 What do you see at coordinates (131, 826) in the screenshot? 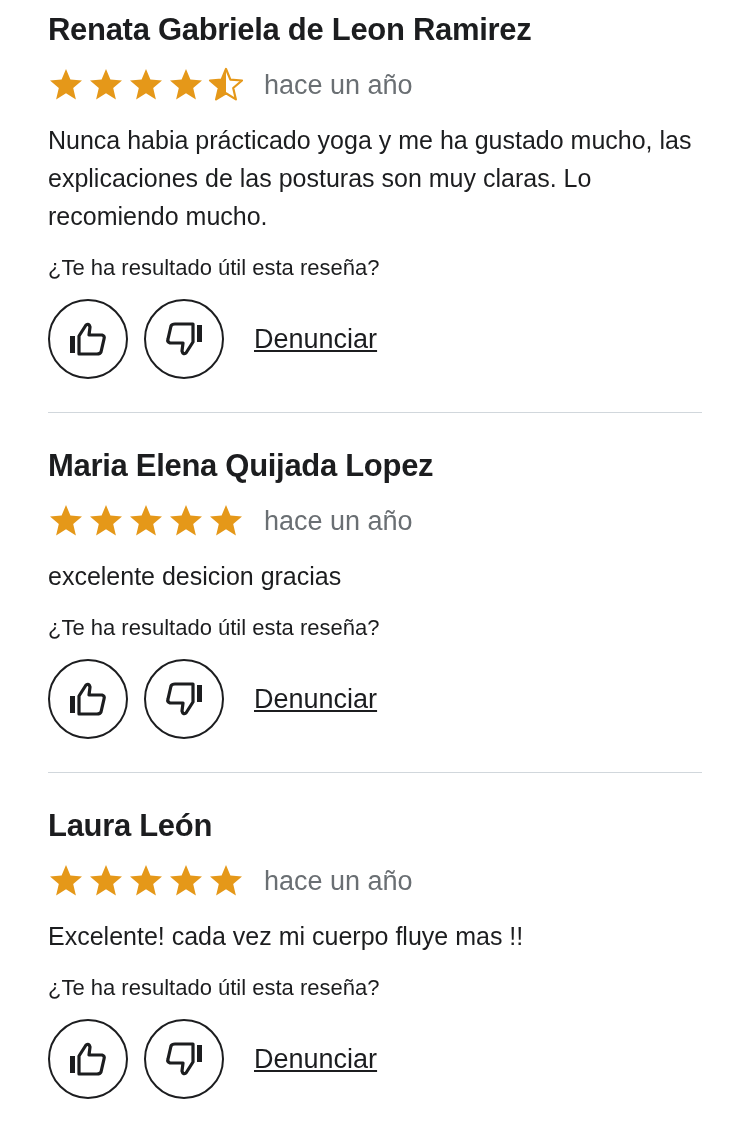
I see `reviewer-name: Laura León` at bounding box center [131, 826].